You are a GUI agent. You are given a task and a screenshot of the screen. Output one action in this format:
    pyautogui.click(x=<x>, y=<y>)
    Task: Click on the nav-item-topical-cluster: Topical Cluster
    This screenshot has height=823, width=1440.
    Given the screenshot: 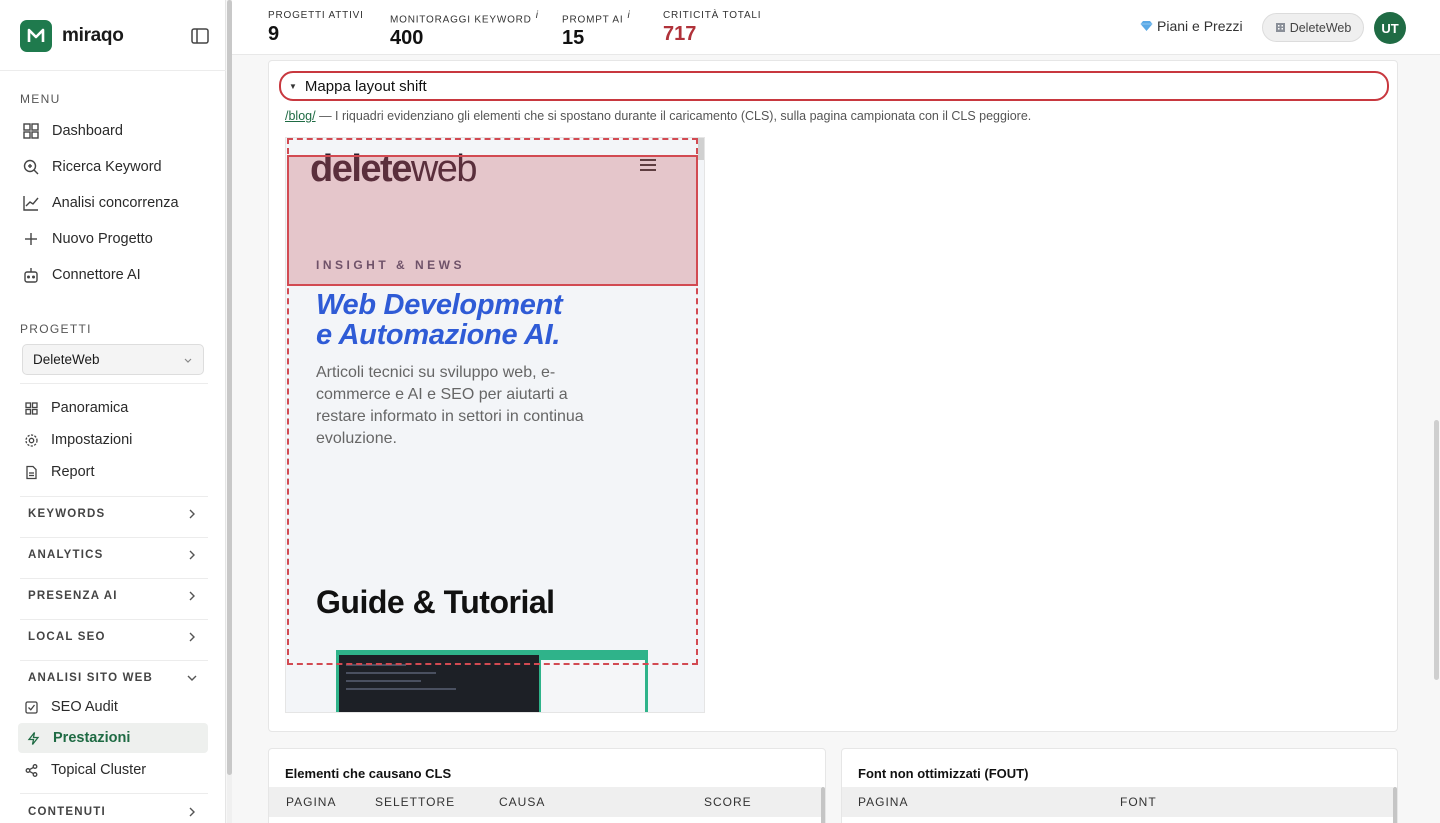 What is the action you would take?
    pyautogui.click(x=116, y=770)
    